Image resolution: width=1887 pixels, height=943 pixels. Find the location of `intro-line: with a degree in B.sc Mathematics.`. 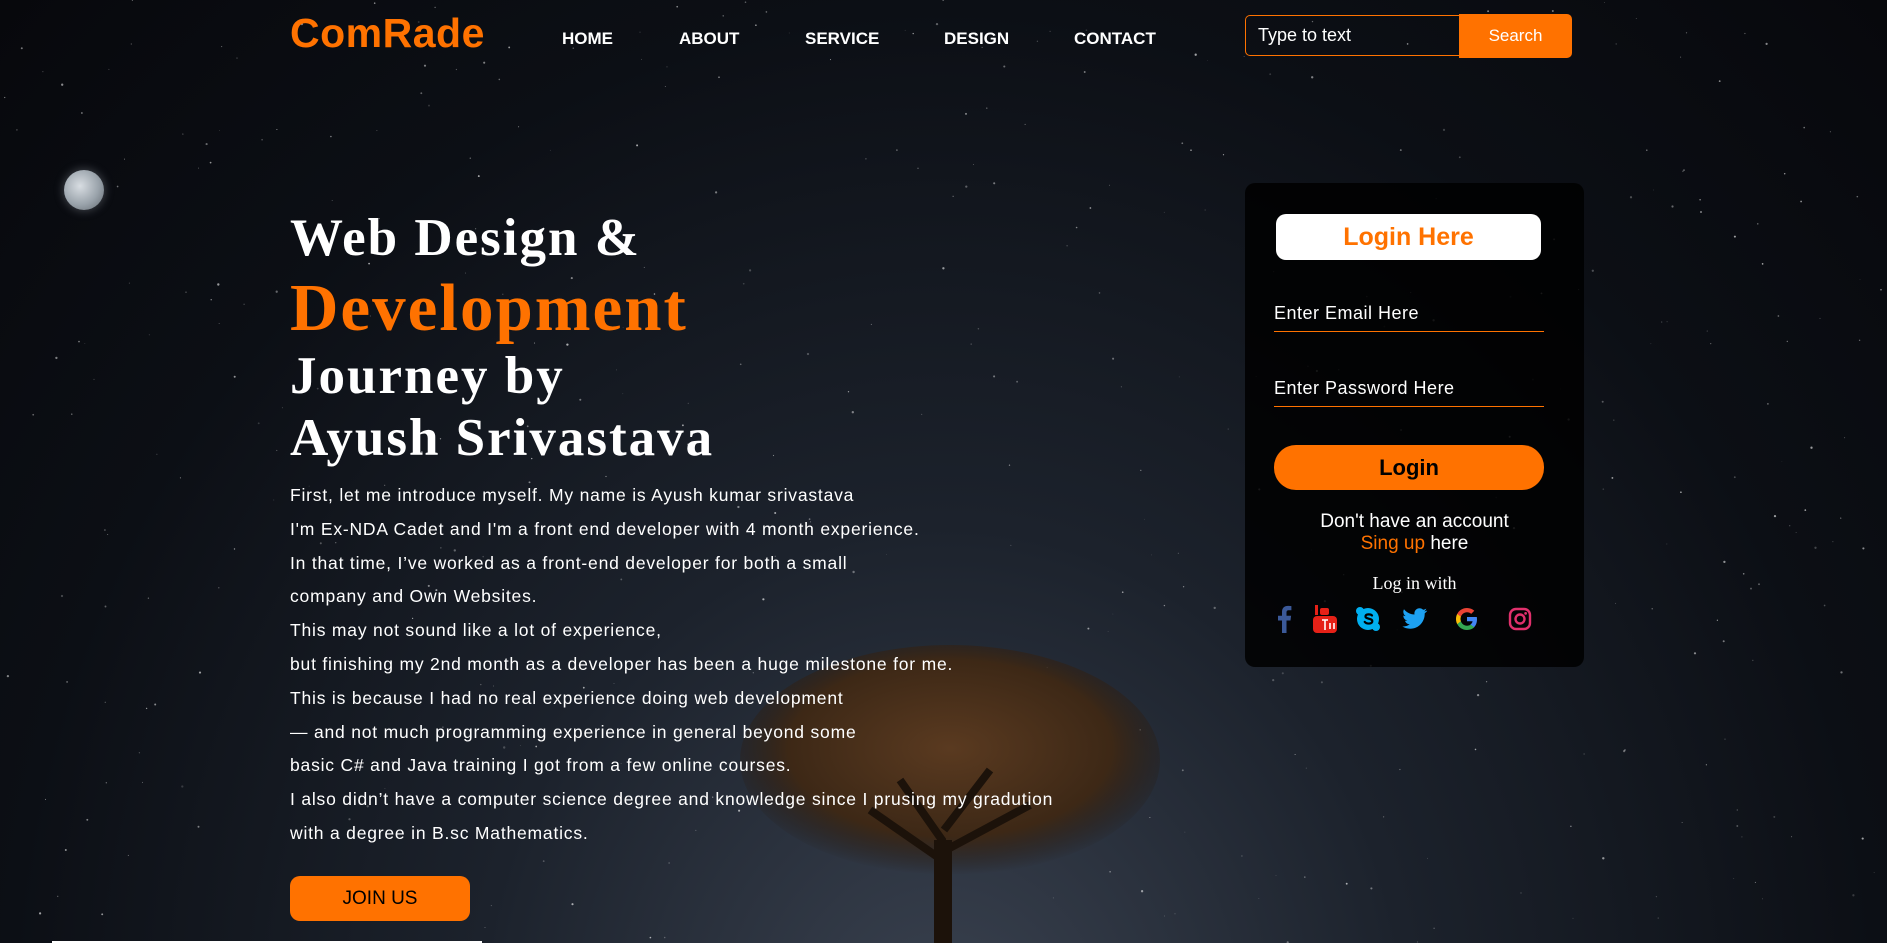

intro-line: with a degree in B.sc Mathematics. is located at coordinates (439, 832).